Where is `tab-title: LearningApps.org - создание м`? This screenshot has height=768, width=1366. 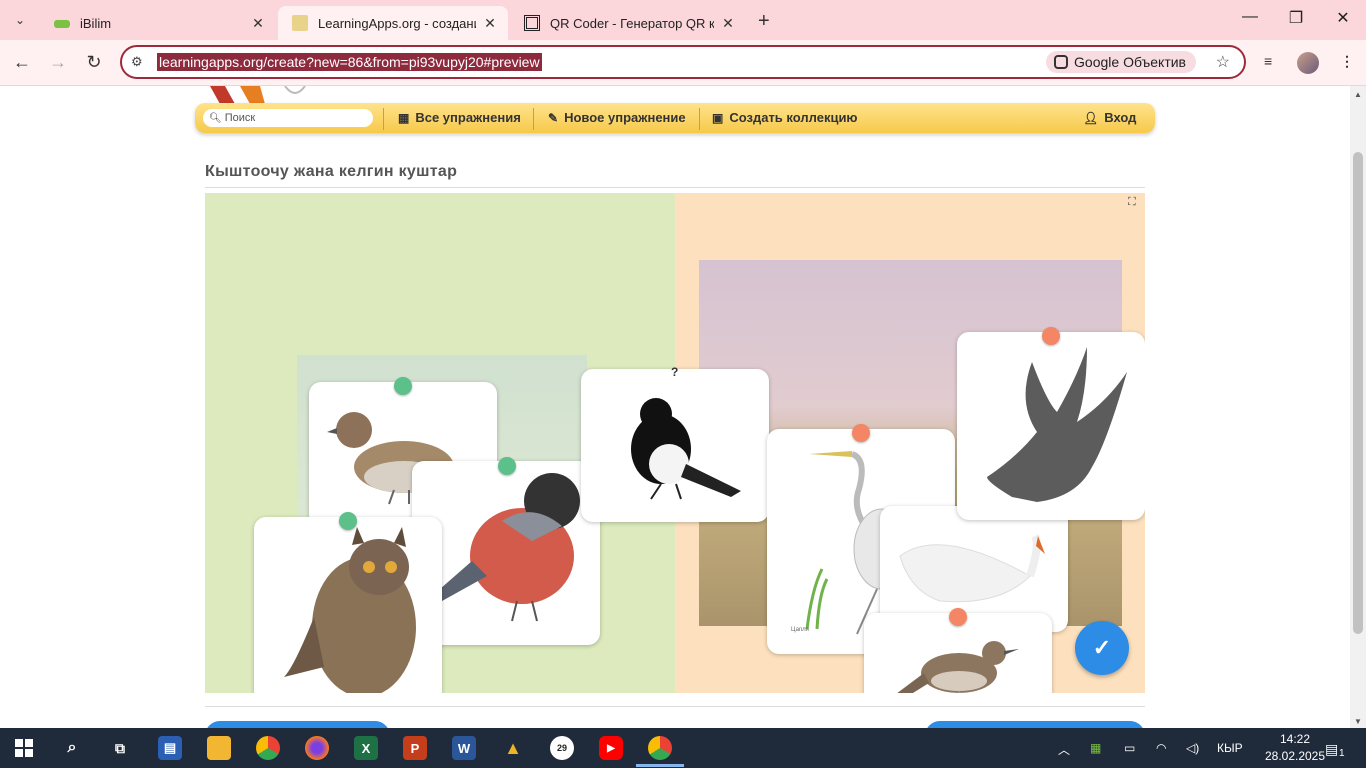
tab-title: LearningApps.org - создание м is located at coordinates (397, 23).